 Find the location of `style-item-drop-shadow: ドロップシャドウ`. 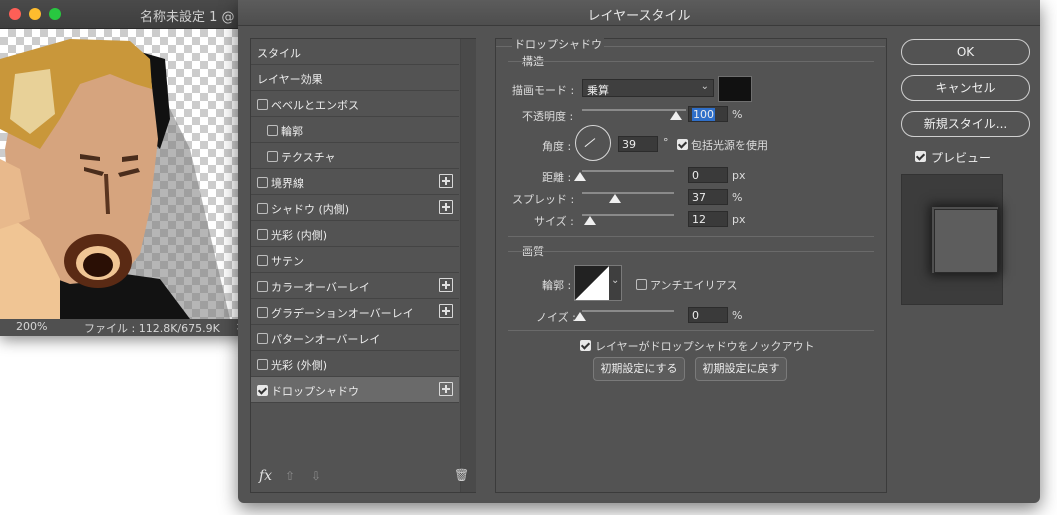

style-item-drop-shadow: ドロップシャドウ is located at coordinates (355, 390).